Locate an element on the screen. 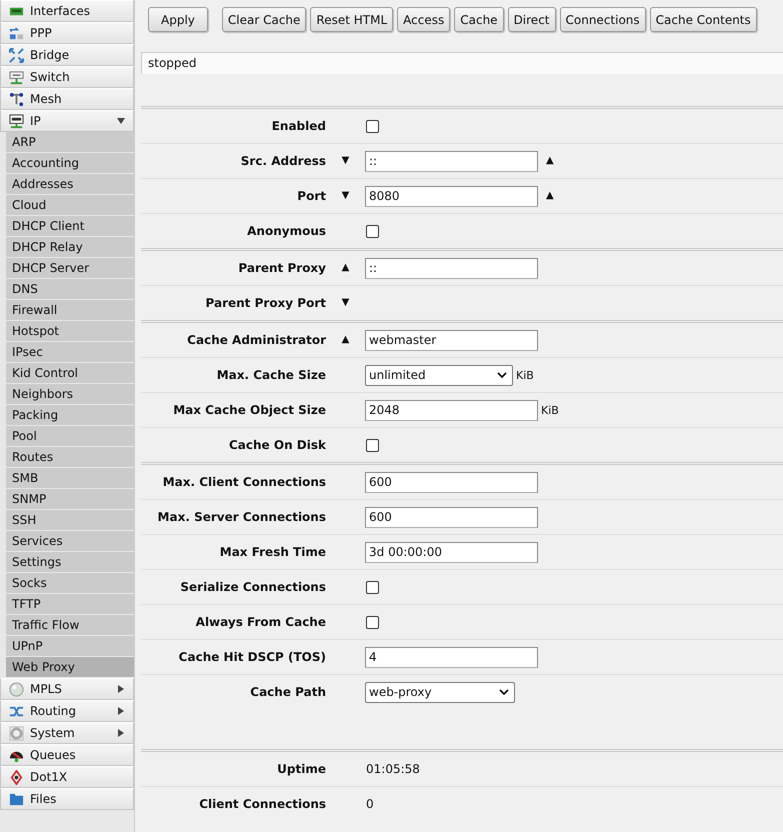 This screenshot has height=832, width=783. submenu-item: Services is located at coordinates (70, 541).